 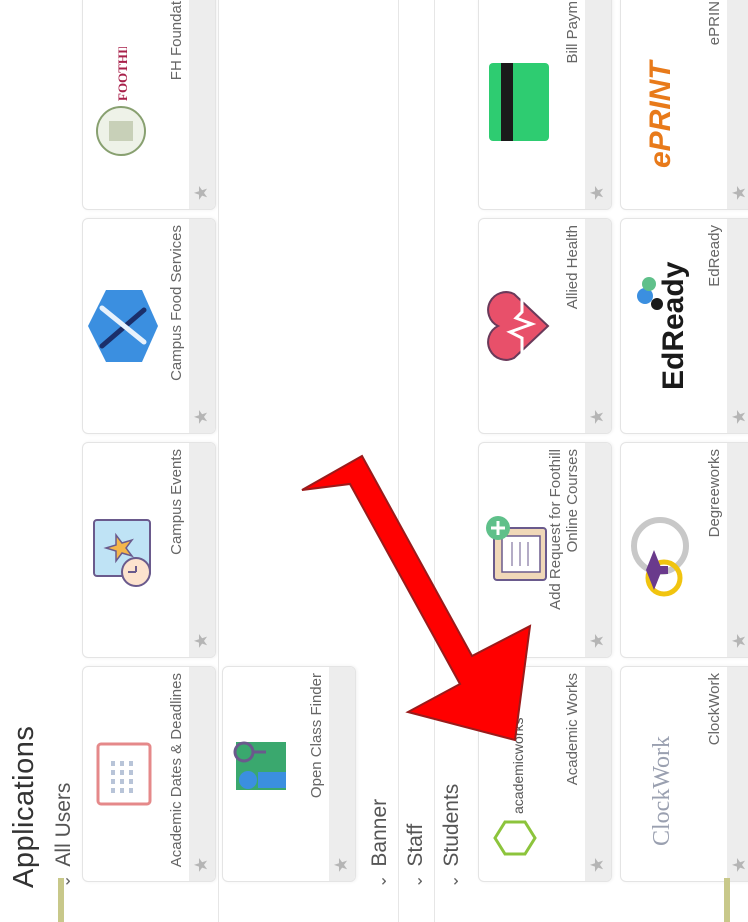 I want to click on tile-eprint: ePRINT ePRIN ★, so click(x=684, y=105).